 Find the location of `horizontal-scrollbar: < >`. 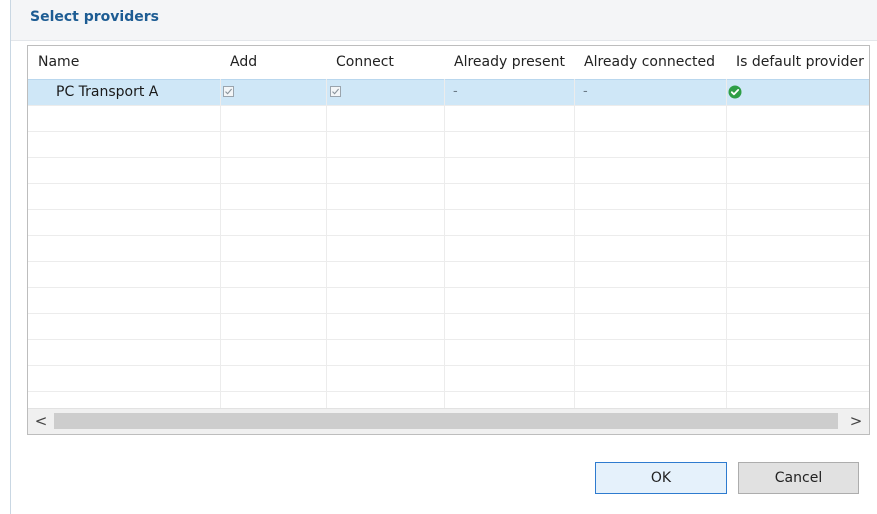

horizontal-scrollbar: < > is located at coordinates (448, 421).